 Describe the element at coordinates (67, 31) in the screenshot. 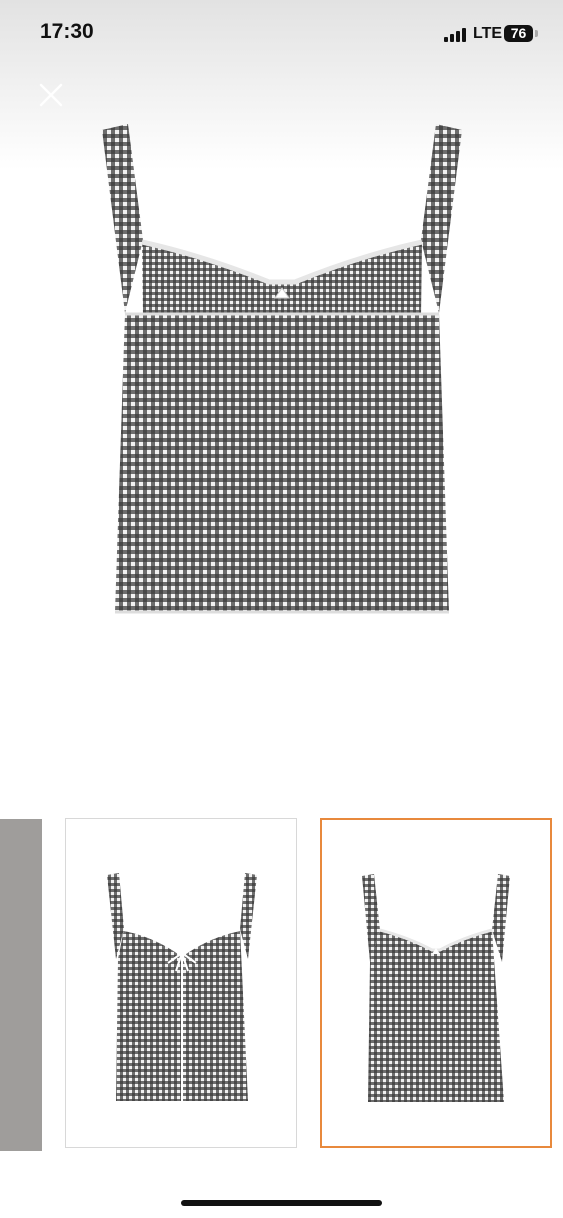

I see `status-time: 17:30` at that location.